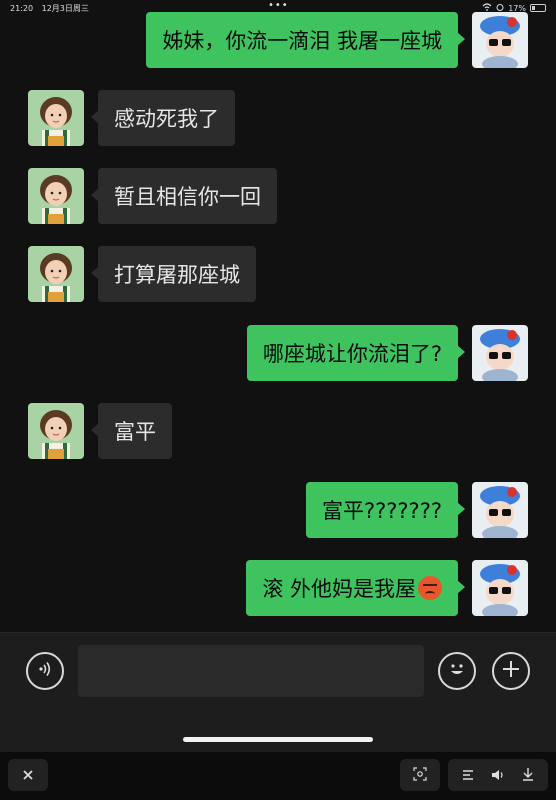  I want to click on message-bubble: 富平???????, so click(385, 510).